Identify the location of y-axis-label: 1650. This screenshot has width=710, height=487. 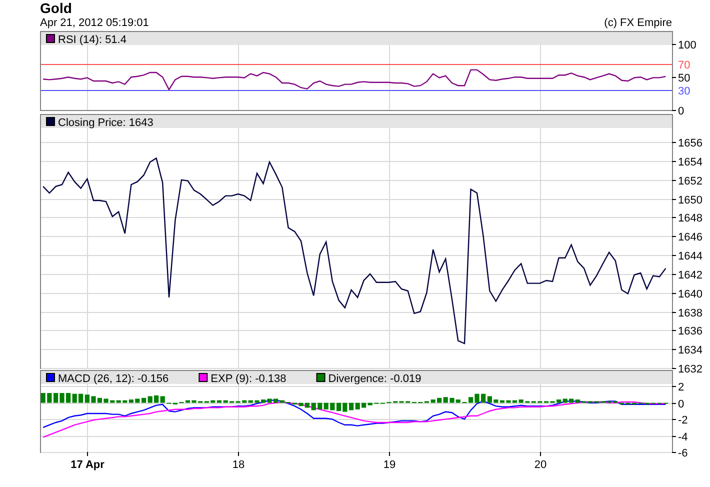
(690, 200).